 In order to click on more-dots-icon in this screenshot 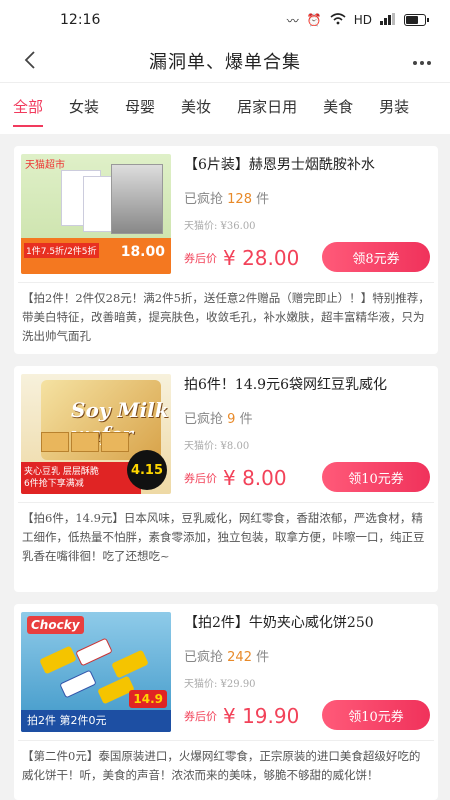, I will do `click(422, 63)`.